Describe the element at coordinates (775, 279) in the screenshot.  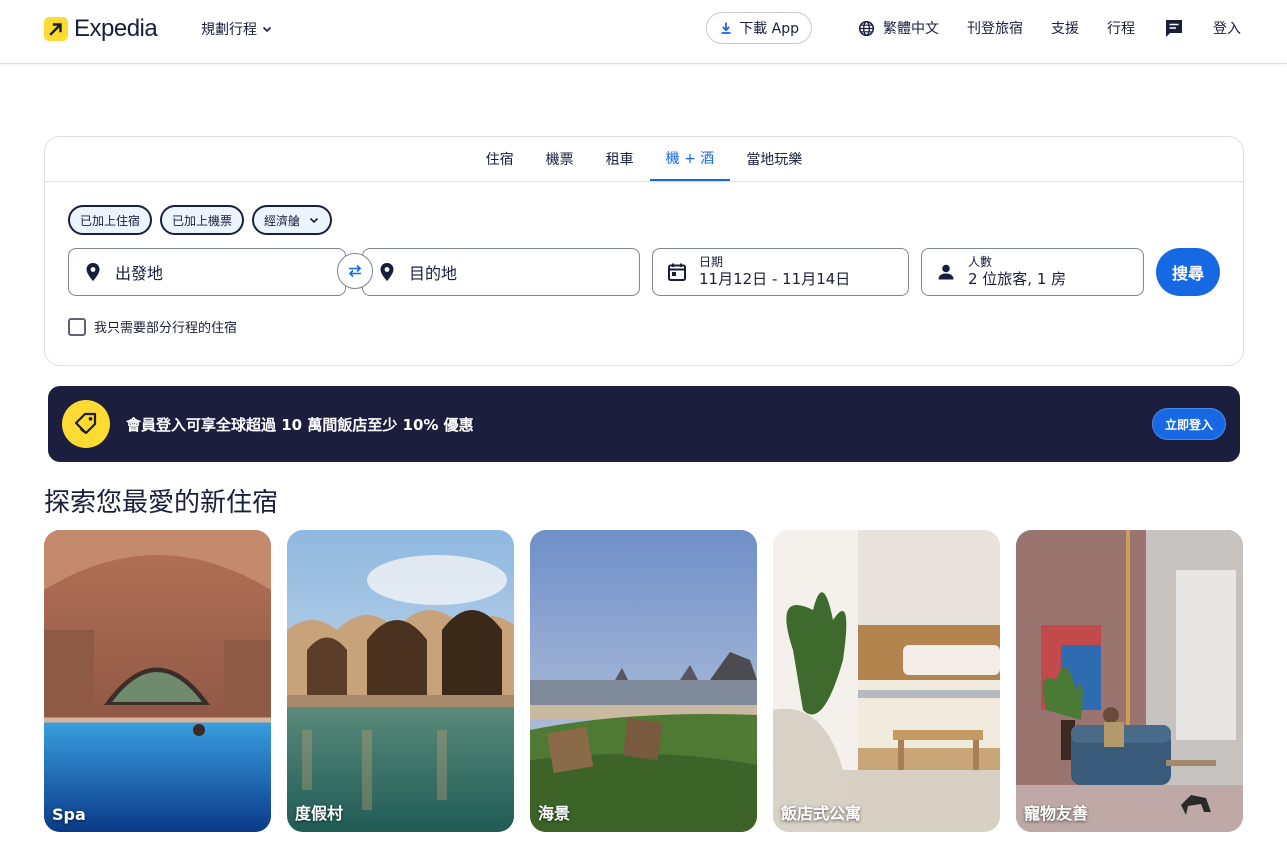
I see `dates-value: 11月12日 - 11月14日` at that location.